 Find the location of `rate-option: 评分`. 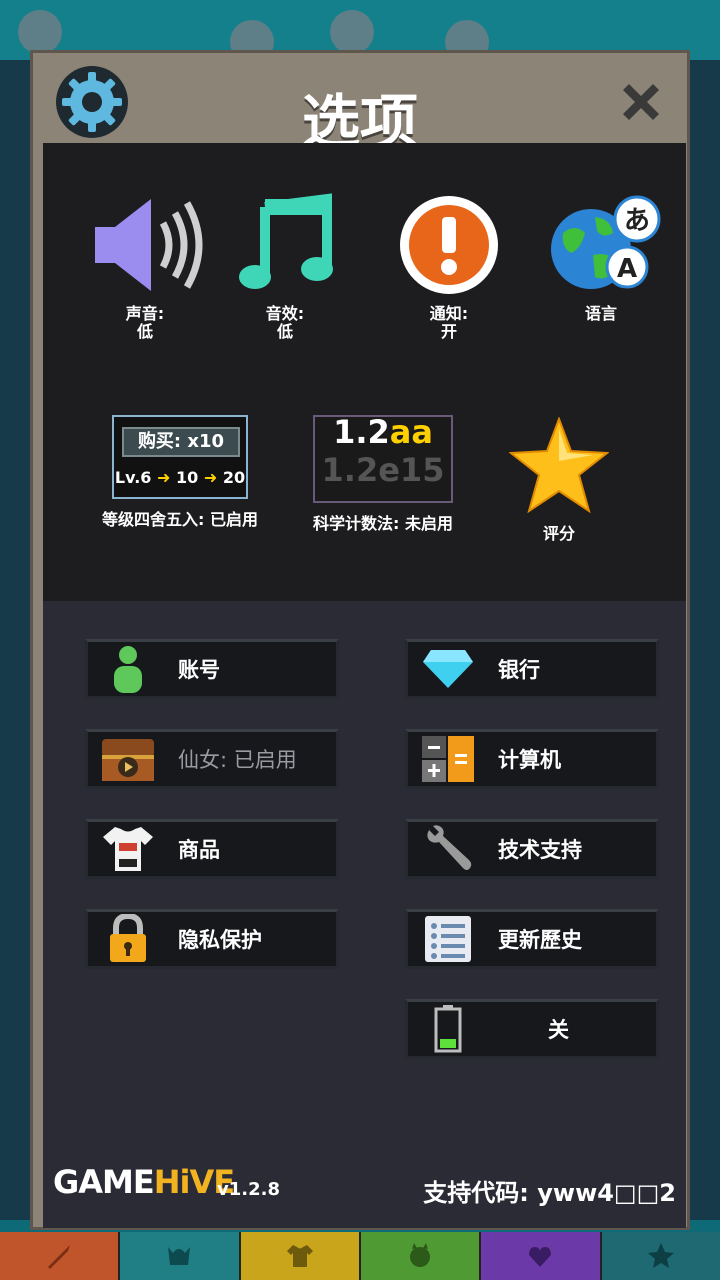

rate-option: 评分 is located at coordinates (559, 480).